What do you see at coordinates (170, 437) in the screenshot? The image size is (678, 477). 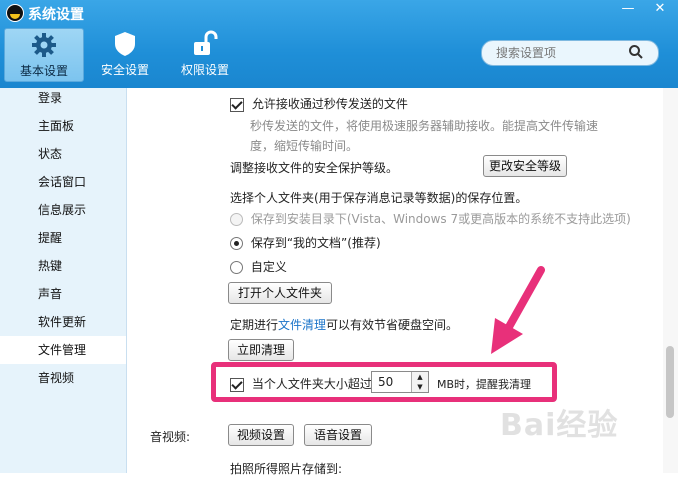 I see `av-section-label: 音视频:` at bounding box center [170, 437].